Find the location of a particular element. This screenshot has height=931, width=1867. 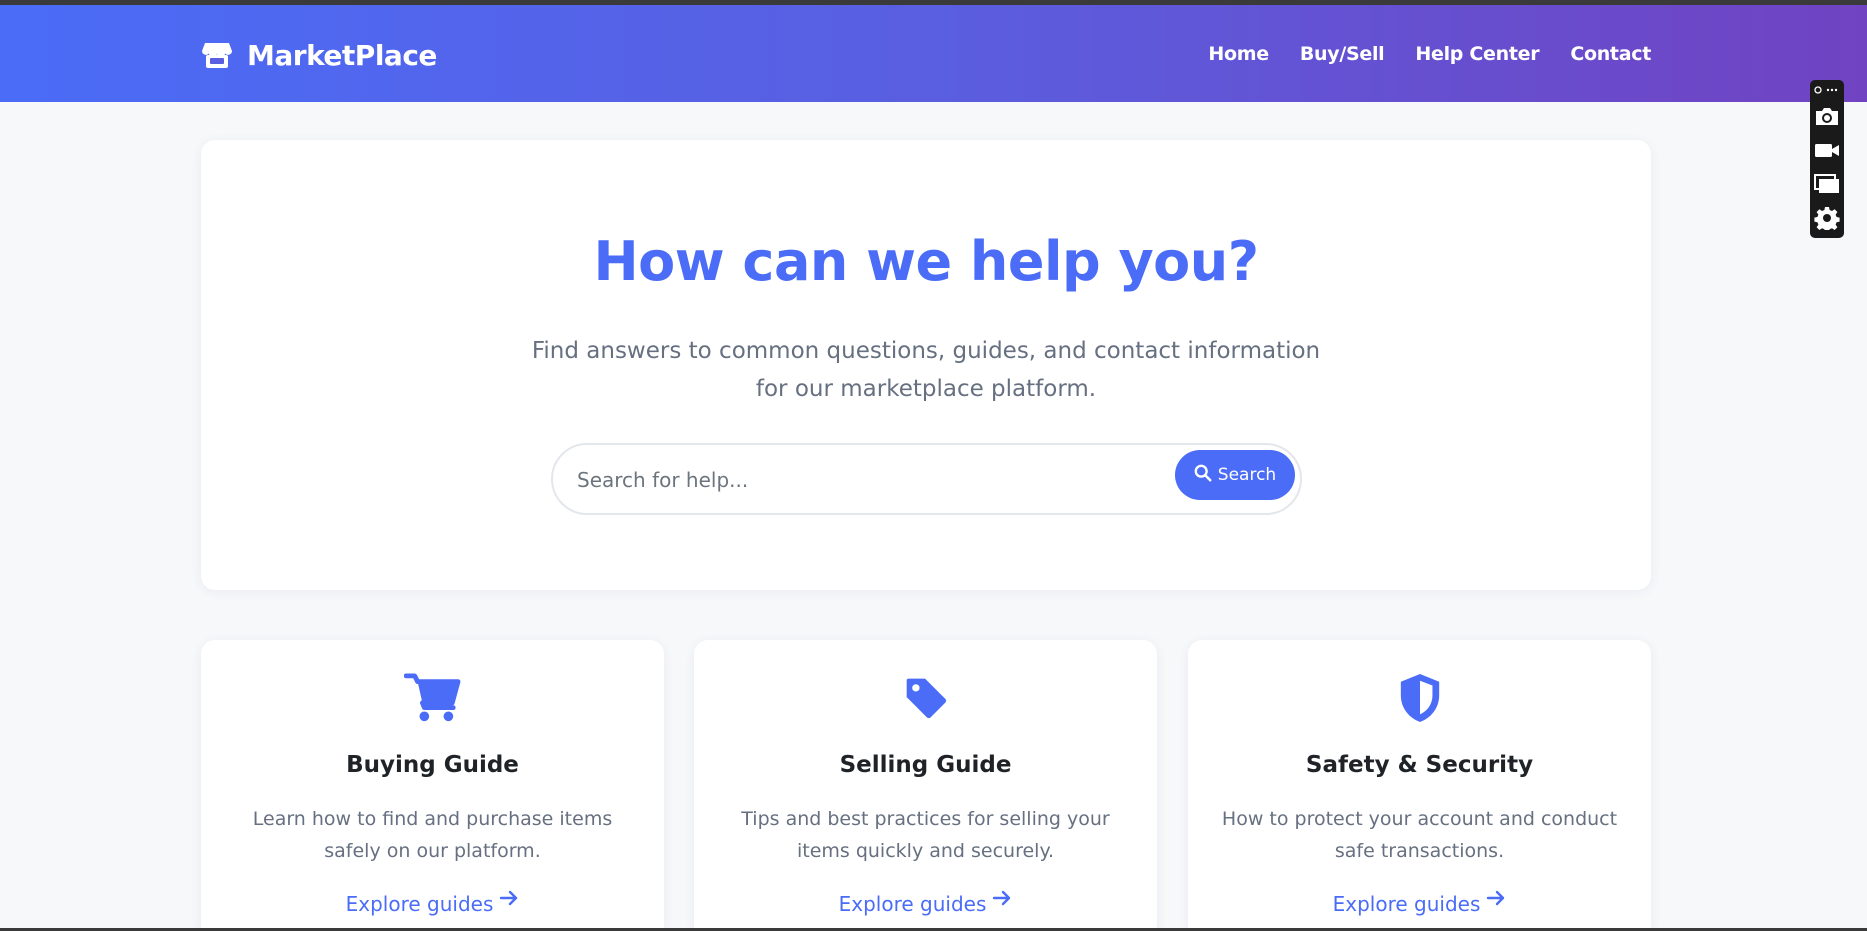

capture-toolbar is located at coordinates (1827, 159).